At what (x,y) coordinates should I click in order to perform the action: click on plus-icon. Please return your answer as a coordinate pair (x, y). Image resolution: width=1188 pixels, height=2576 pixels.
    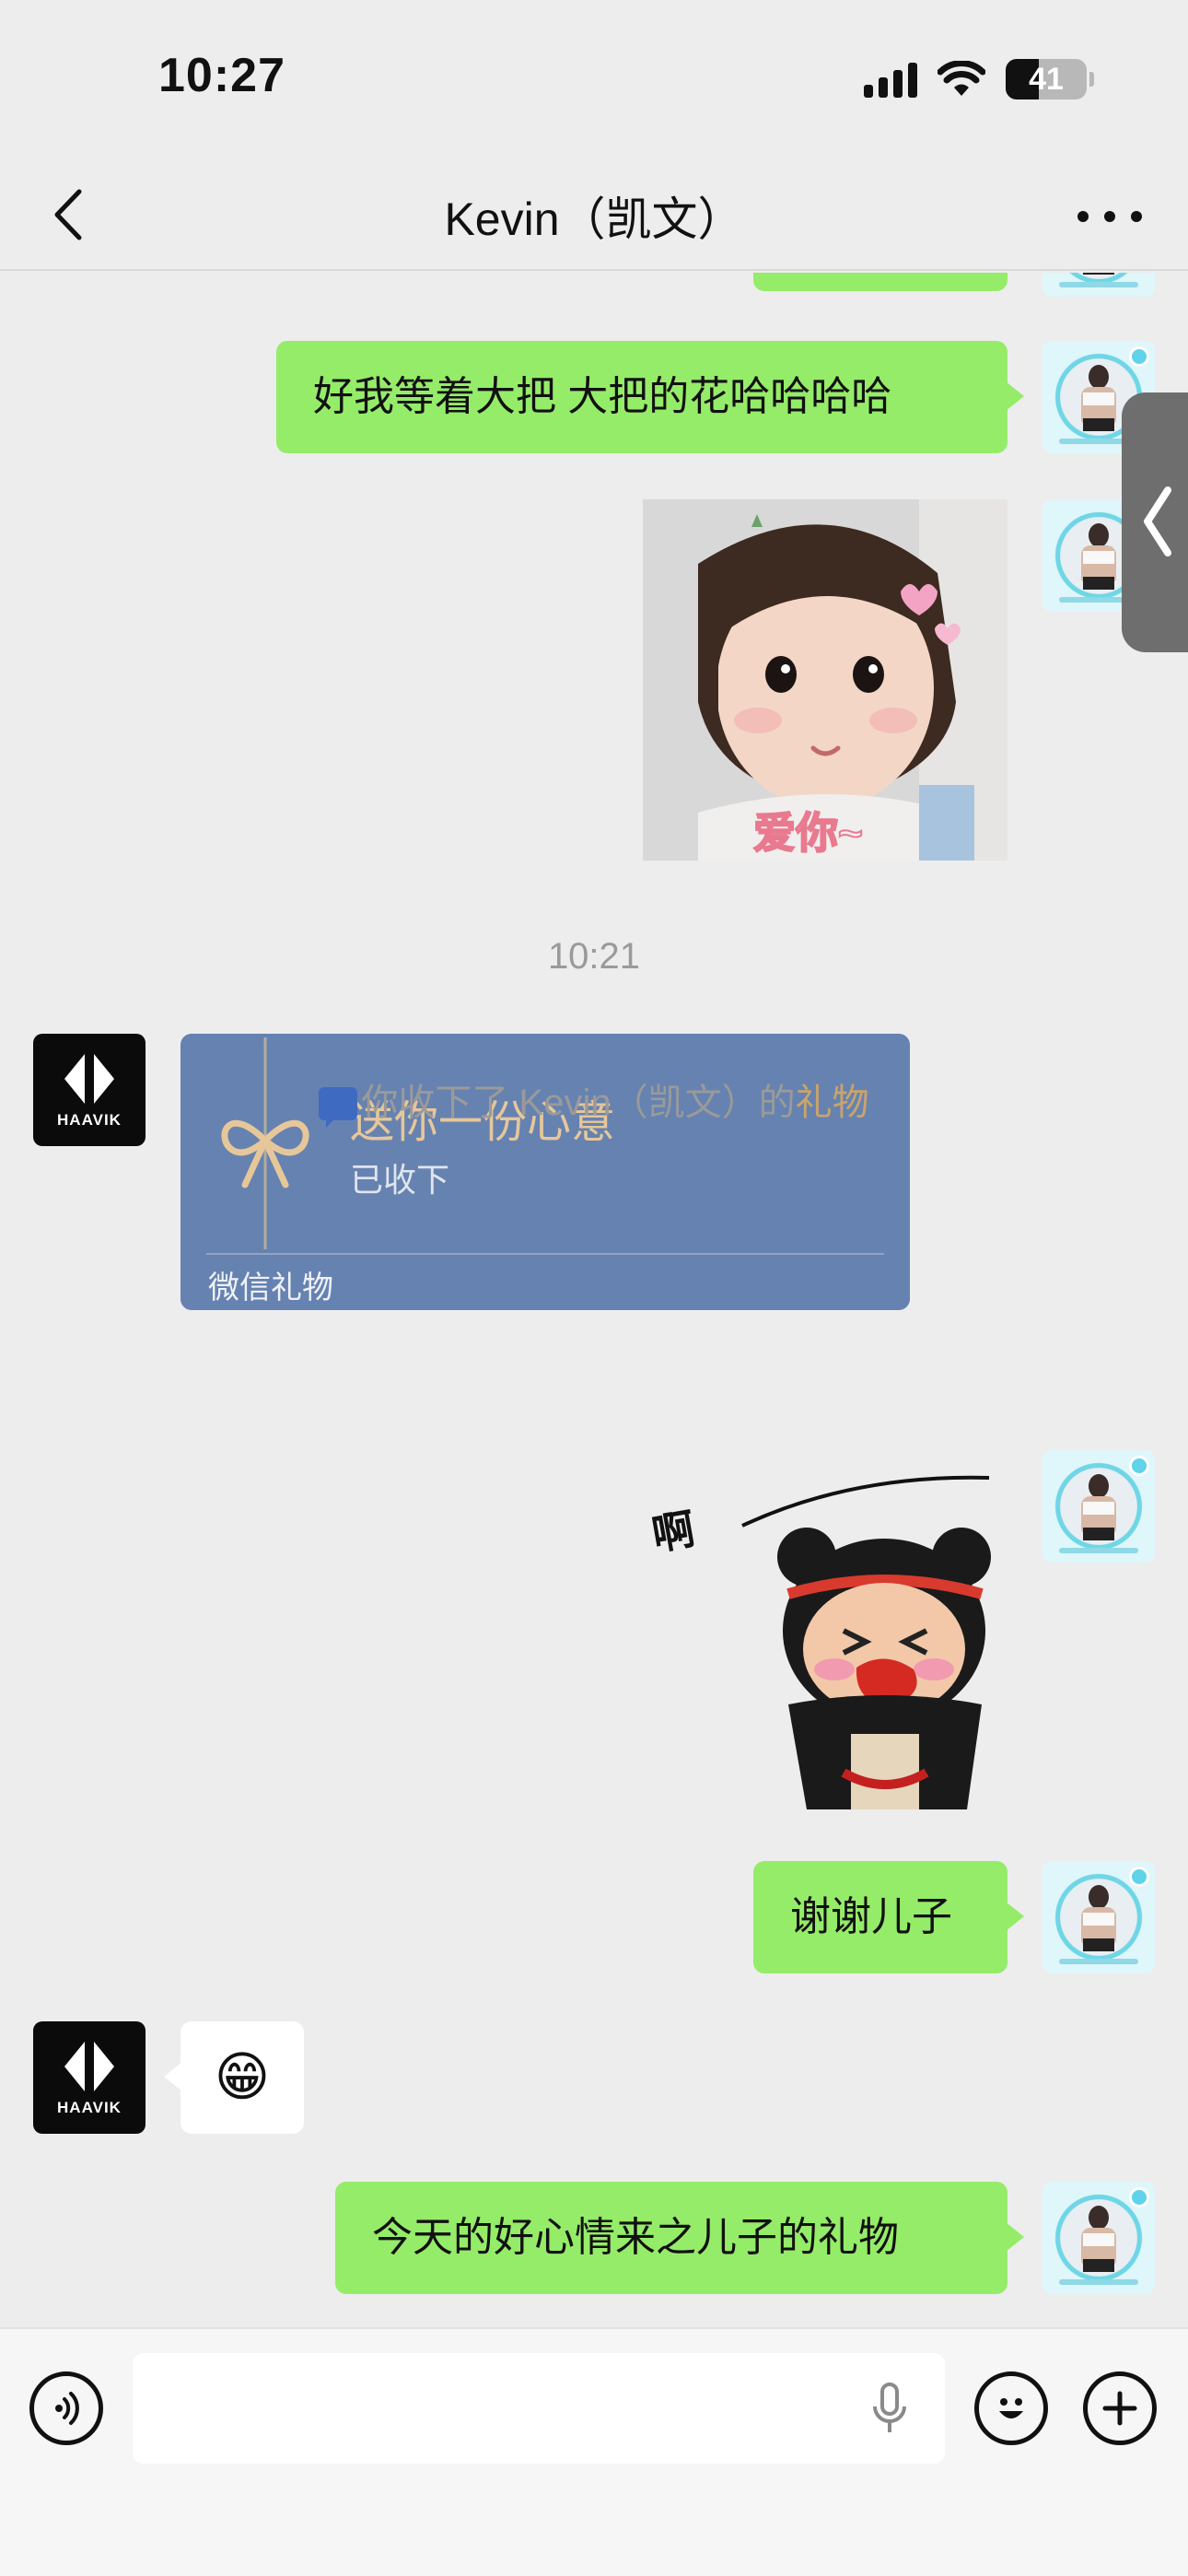
    Looking at the image, I should click on (1119, 2408).